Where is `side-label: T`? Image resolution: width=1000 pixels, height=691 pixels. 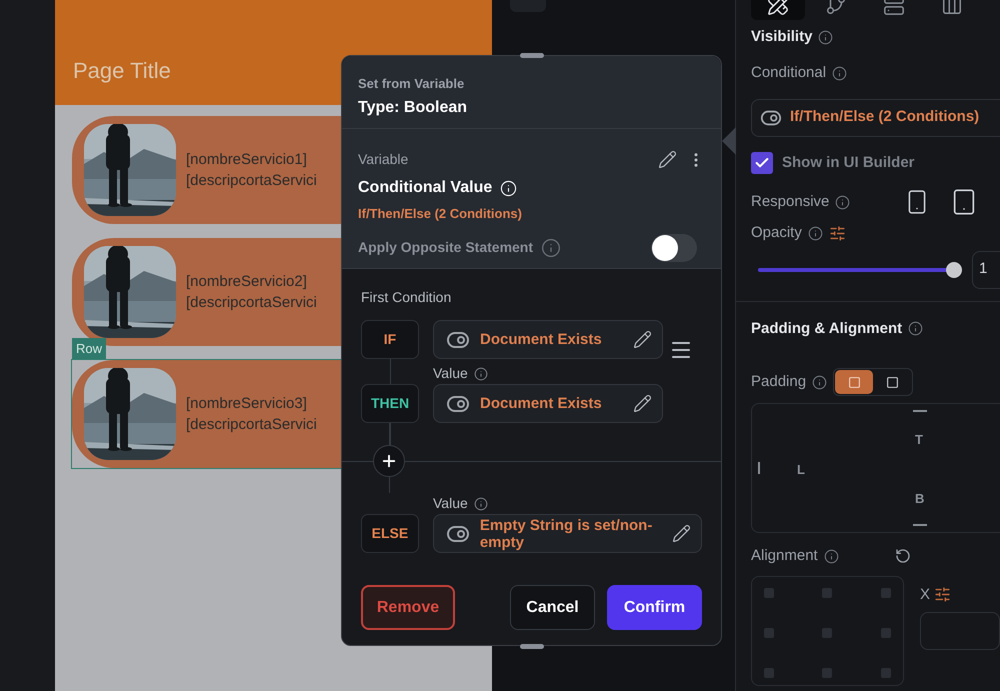
side-label: T is located at coordinates (919, 440).